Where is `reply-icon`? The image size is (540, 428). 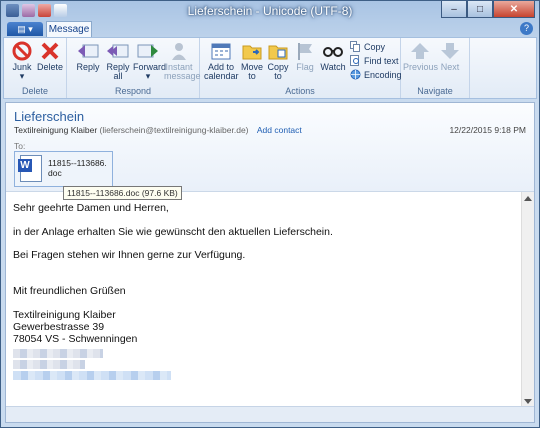 reply-icon is located at coordinates (88, 51).